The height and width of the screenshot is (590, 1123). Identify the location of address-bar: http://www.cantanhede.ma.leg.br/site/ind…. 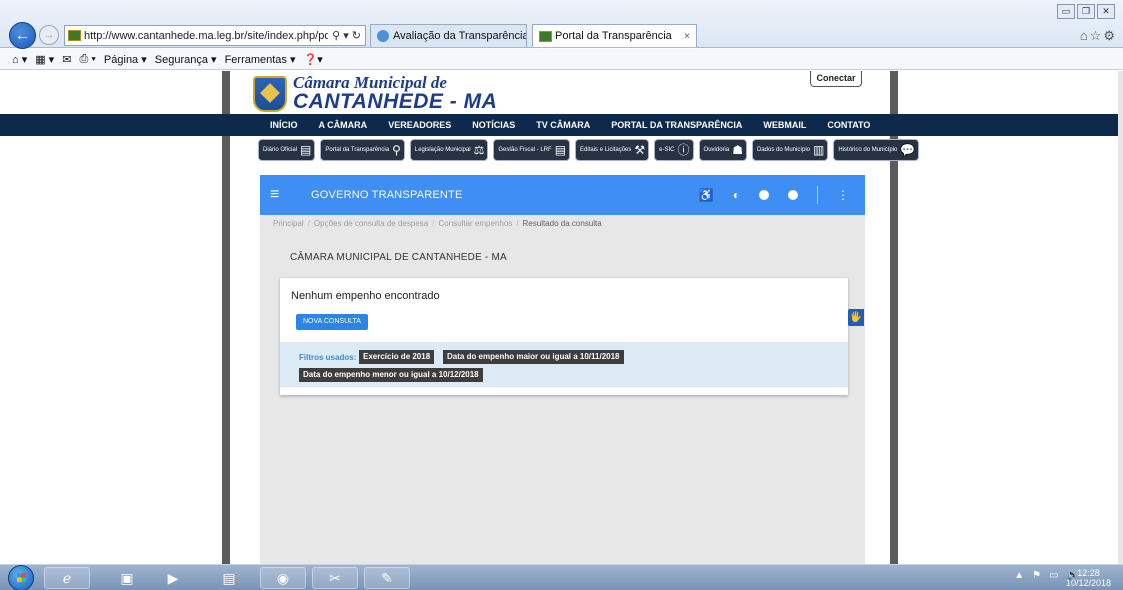
(215, 35).